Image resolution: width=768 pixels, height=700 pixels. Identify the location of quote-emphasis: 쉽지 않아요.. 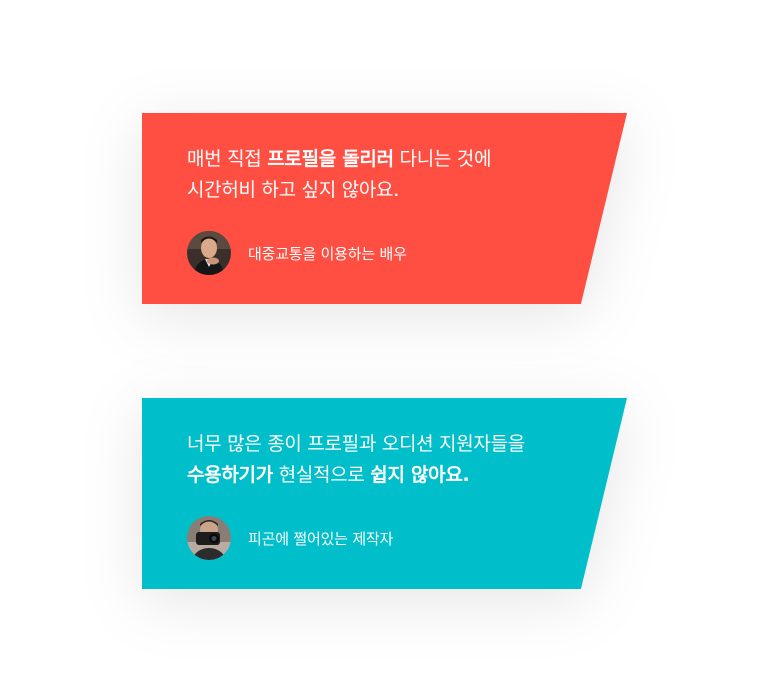
(420, 475).